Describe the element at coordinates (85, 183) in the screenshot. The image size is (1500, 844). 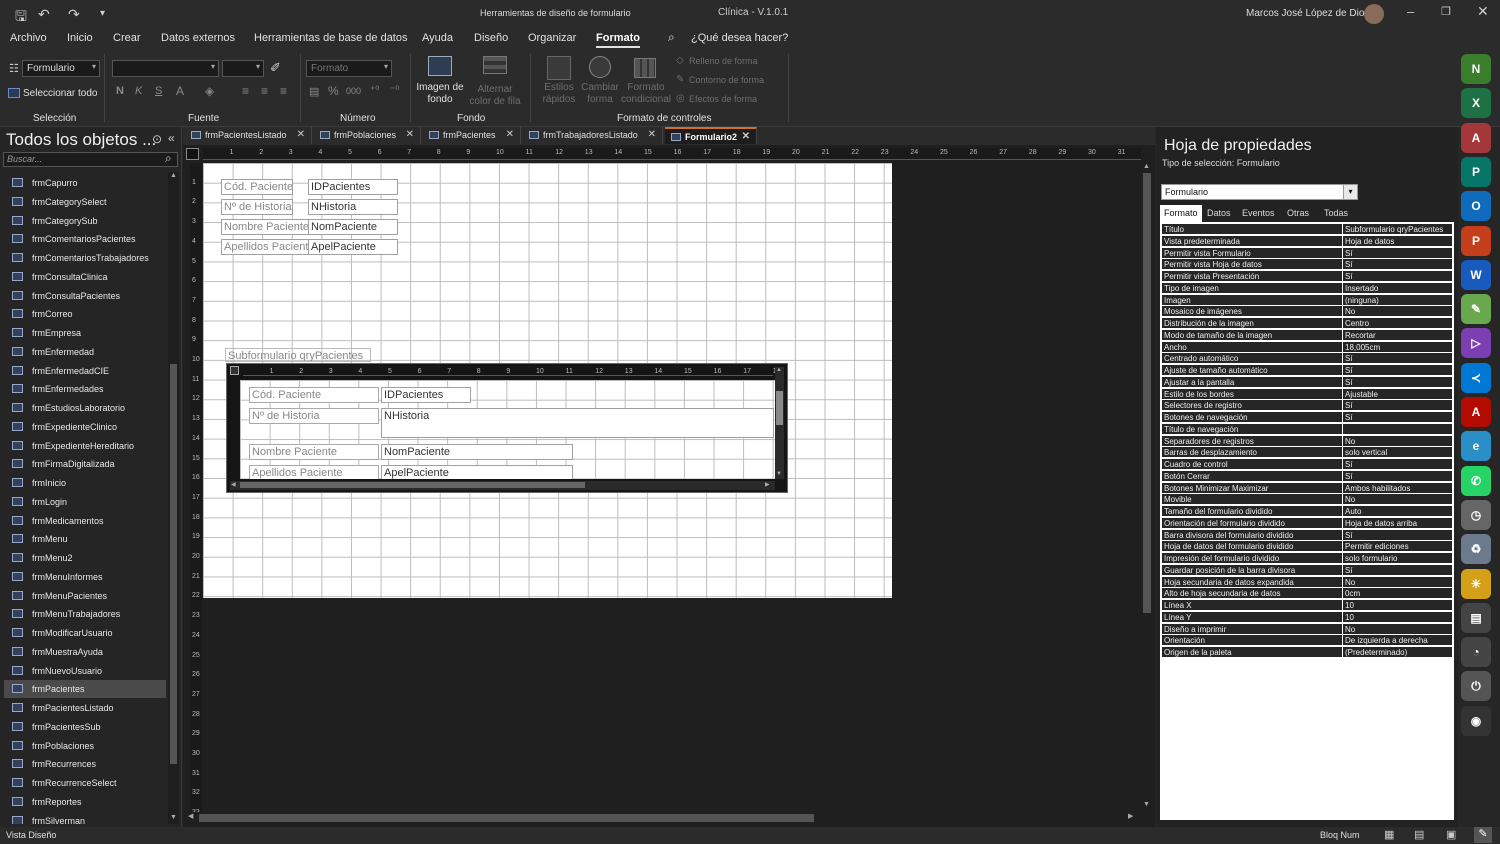
I see `nav-item-frmcapurro: frmCapurro` at that location.